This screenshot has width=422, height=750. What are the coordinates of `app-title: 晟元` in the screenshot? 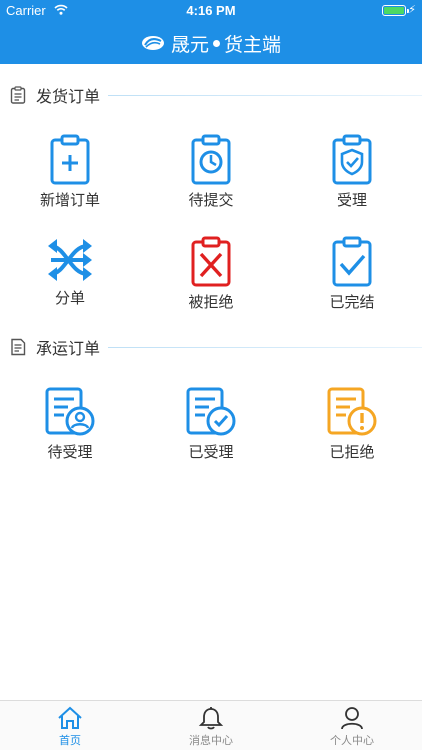 It's located at (189, 44).